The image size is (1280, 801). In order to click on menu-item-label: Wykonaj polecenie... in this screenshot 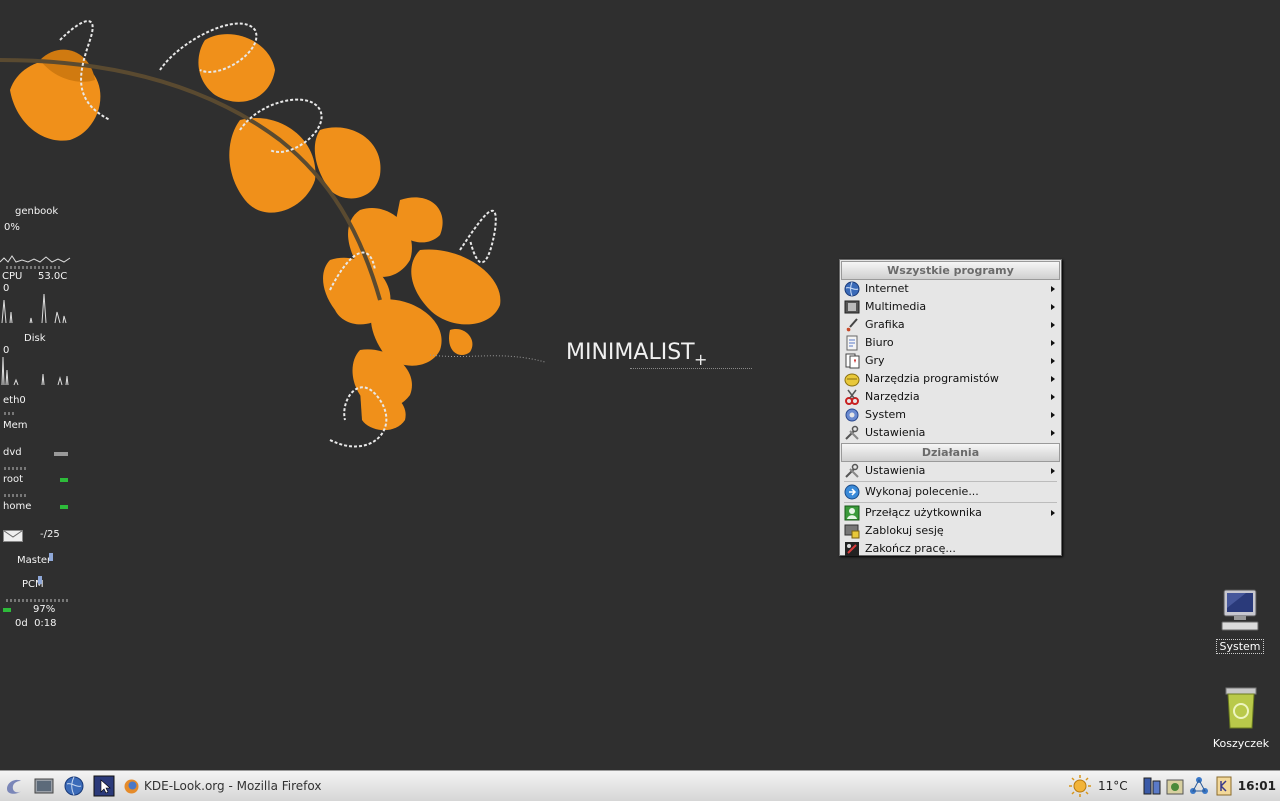, I will do `click(922, 491)`.